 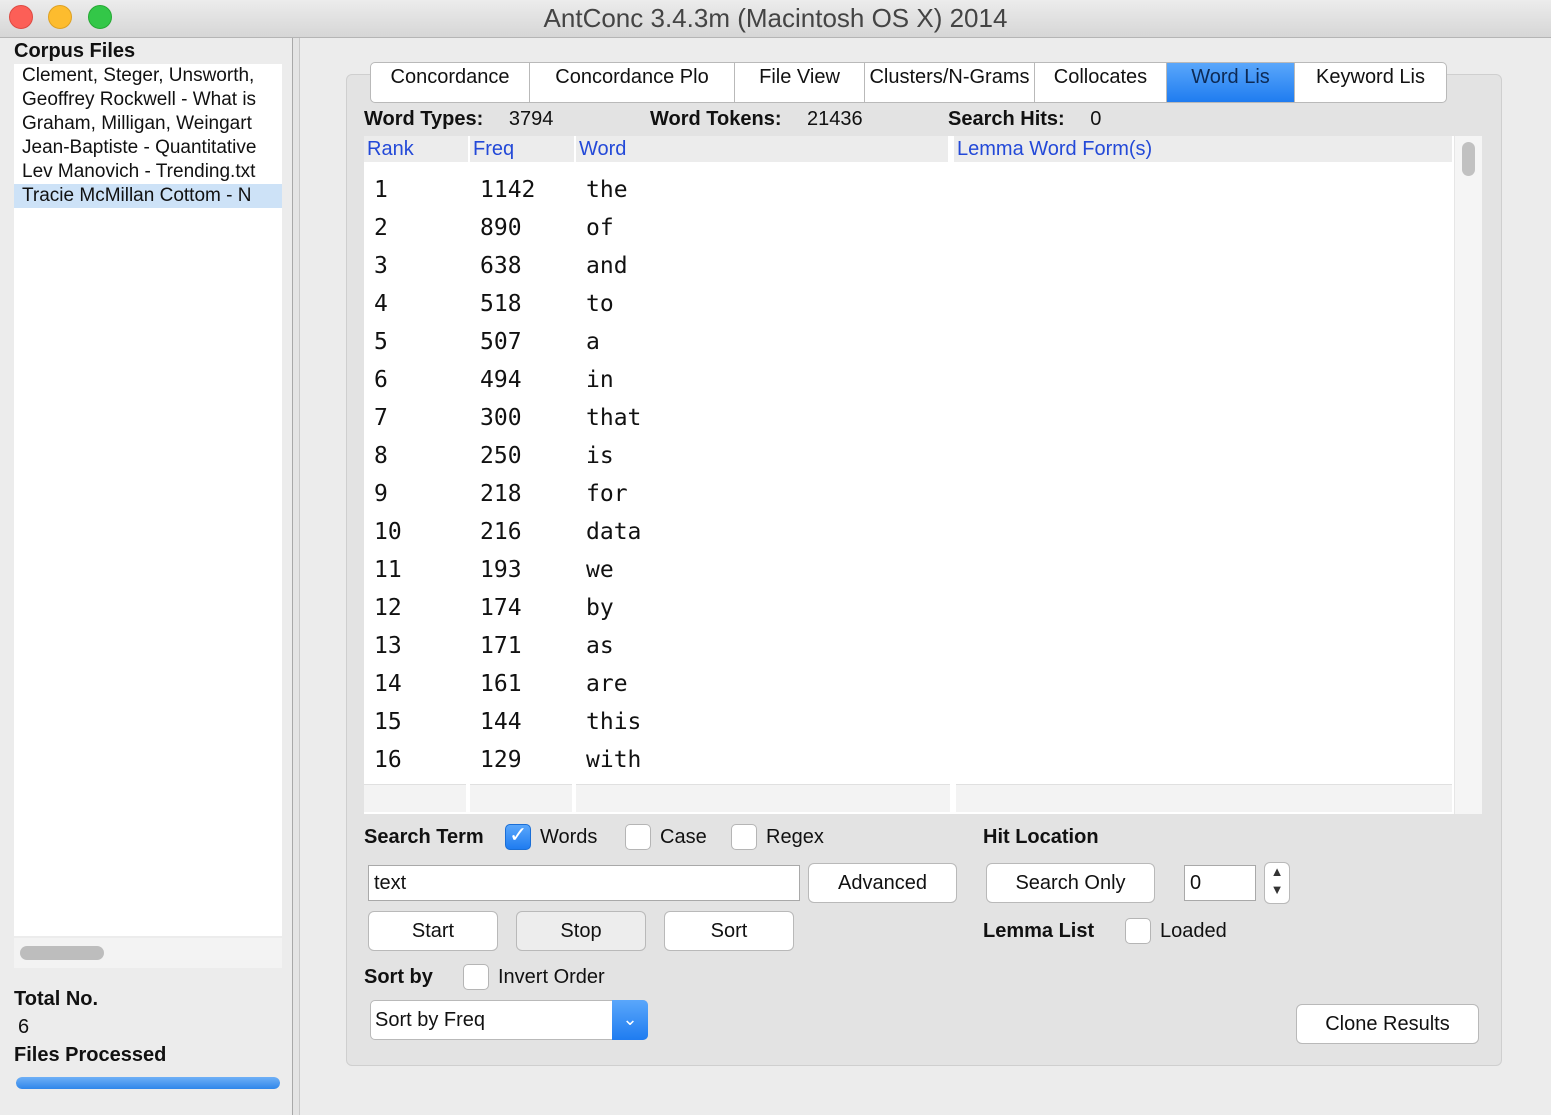 I want to click on lemma-loaded-label: Loaded, so click(x=1193, y=931).